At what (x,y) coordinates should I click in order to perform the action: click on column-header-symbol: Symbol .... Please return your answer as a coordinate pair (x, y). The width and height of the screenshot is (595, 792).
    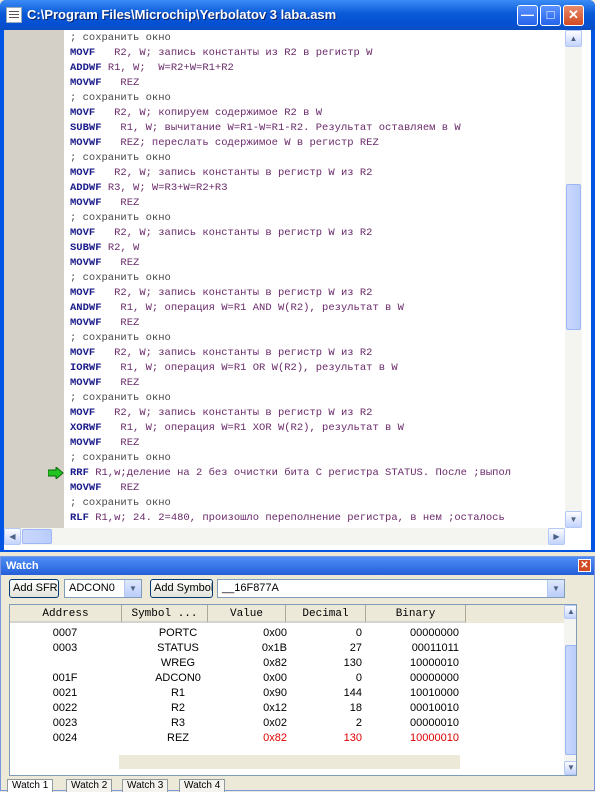
    Looking at the image, I should click on (165, 614).